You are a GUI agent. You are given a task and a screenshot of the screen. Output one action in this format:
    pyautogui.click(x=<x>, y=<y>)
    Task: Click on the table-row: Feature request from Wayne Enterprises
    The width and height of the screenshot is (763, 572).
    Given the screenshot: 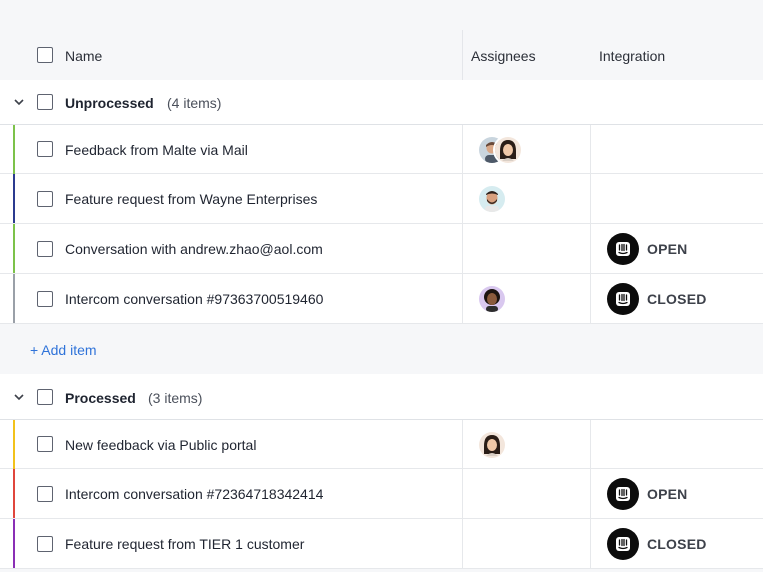 What is the action you would take?
    pyautogui.click(x=381, y=199)
    